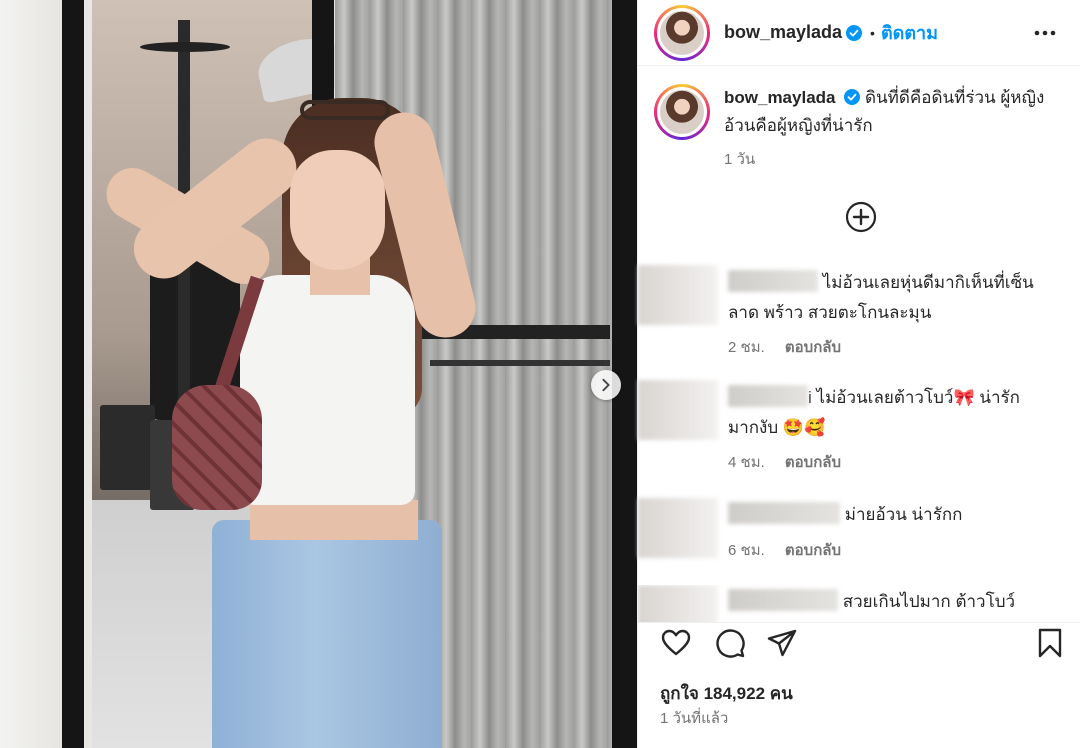 The height and width of the screenshot is (748, 1080). Describe the element at coordinates (894, 602) in the screenshot. I see `comment-text: สวยเกินไปมาก ต้าวโบว์` at that location.